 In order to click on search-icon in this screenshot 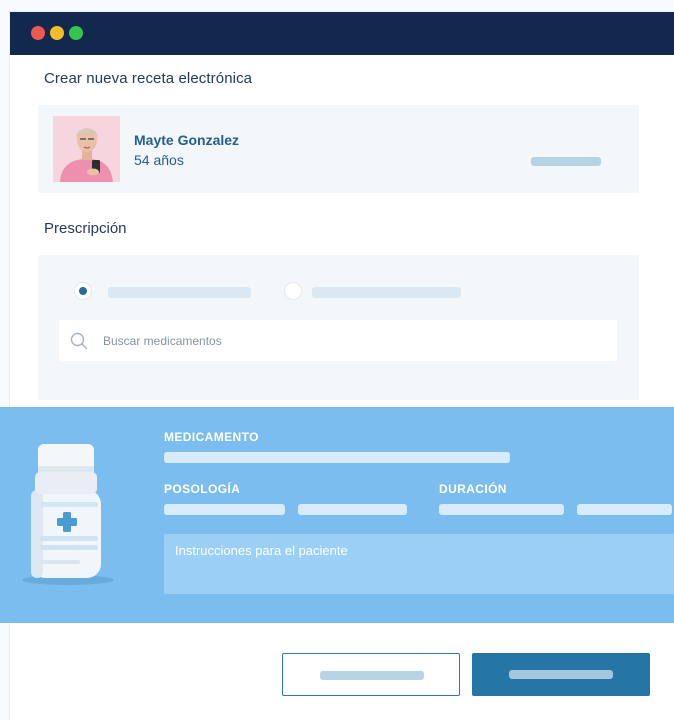, I will do `click(79, 341)`.